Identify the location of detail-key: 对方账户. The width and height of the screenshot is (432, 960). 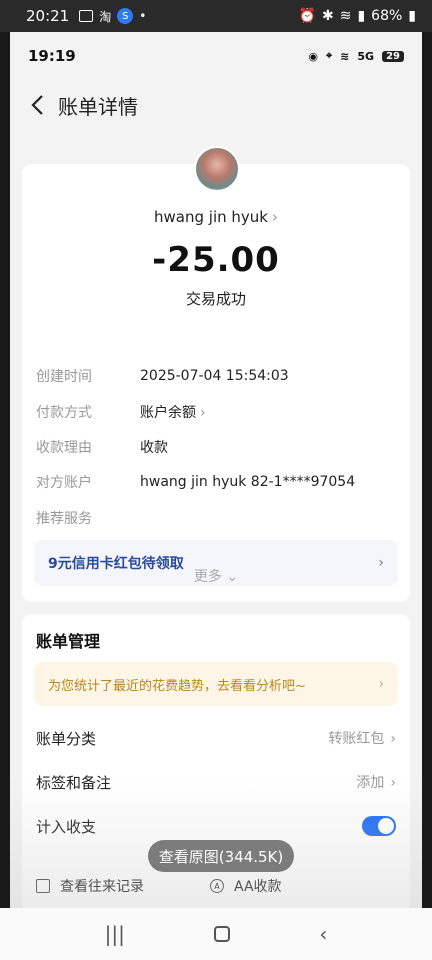
(64, 483).